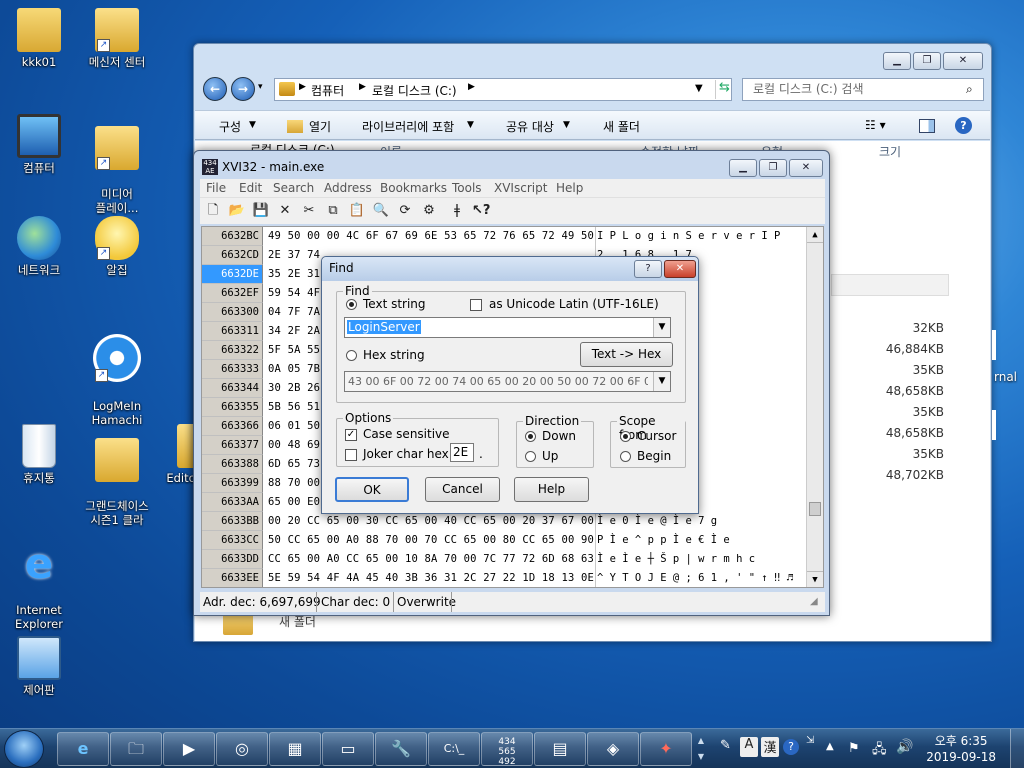  Describe the element at coordinates (1017, 748) in the screenshot. I see `show-desktop-button` at that location.